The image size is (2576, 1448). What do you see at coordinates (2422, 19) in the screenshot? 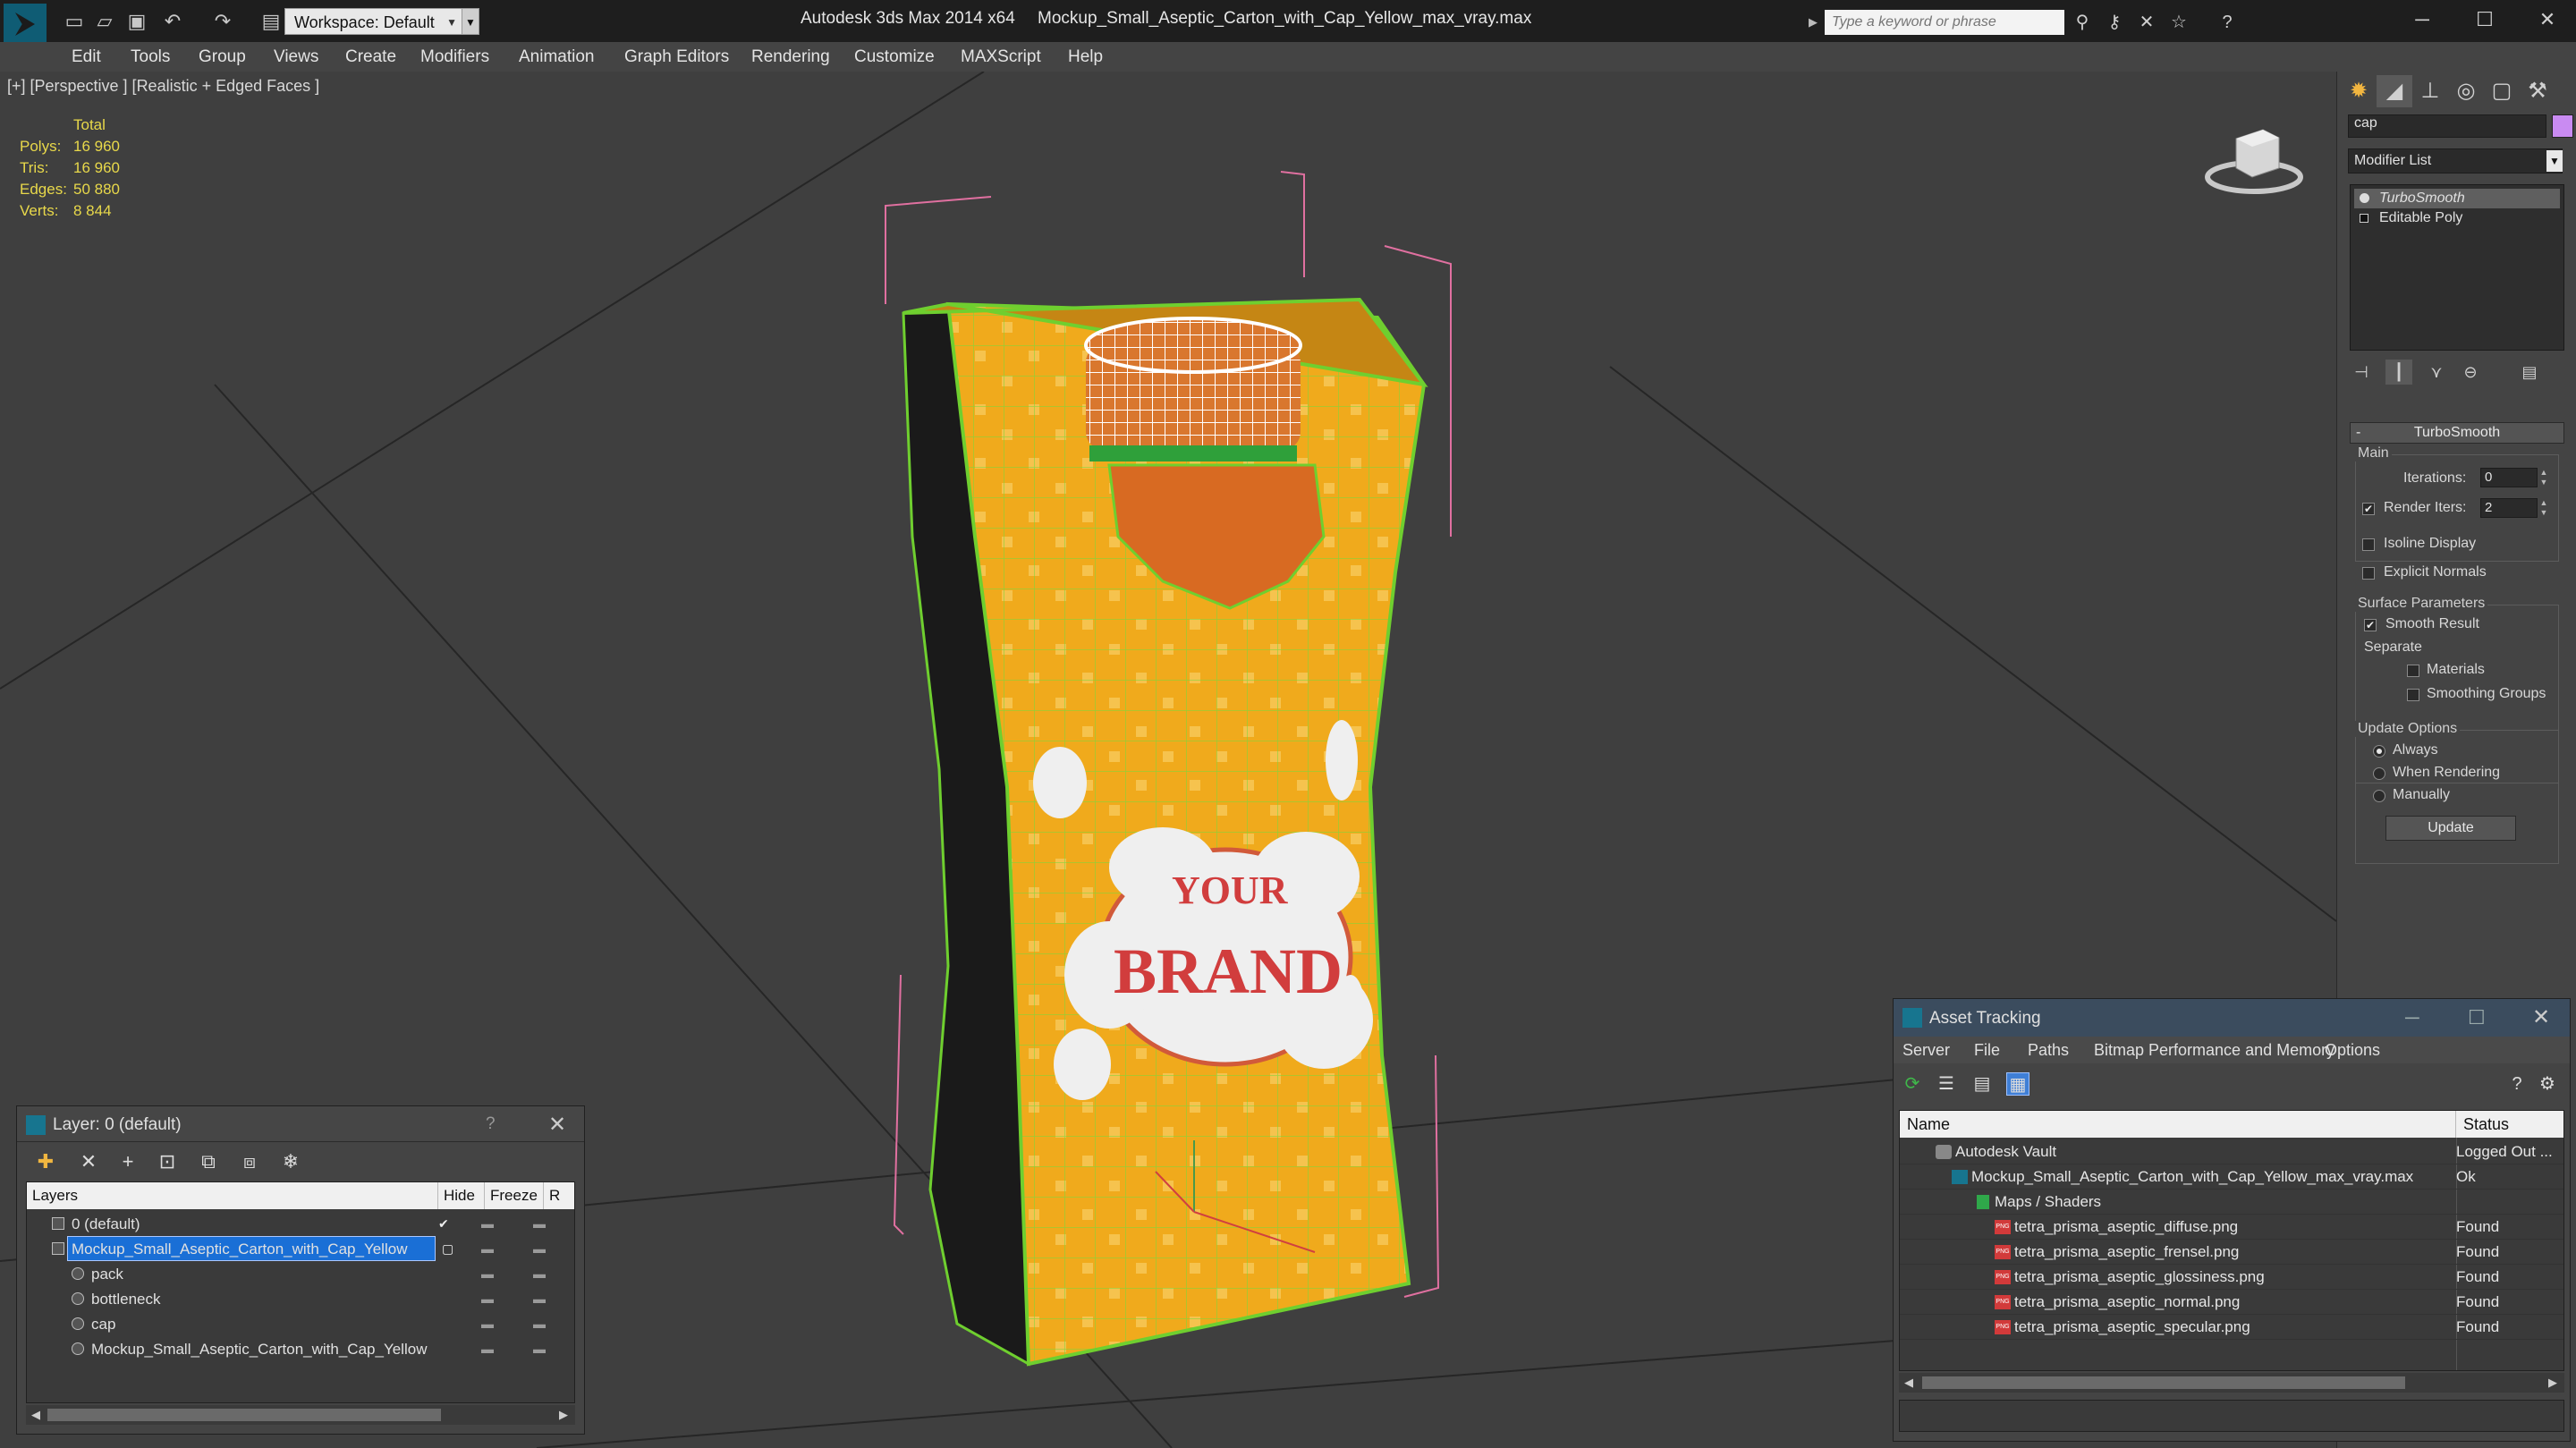
I see `minimize-button: ─` at bounding box center [2422, 19].